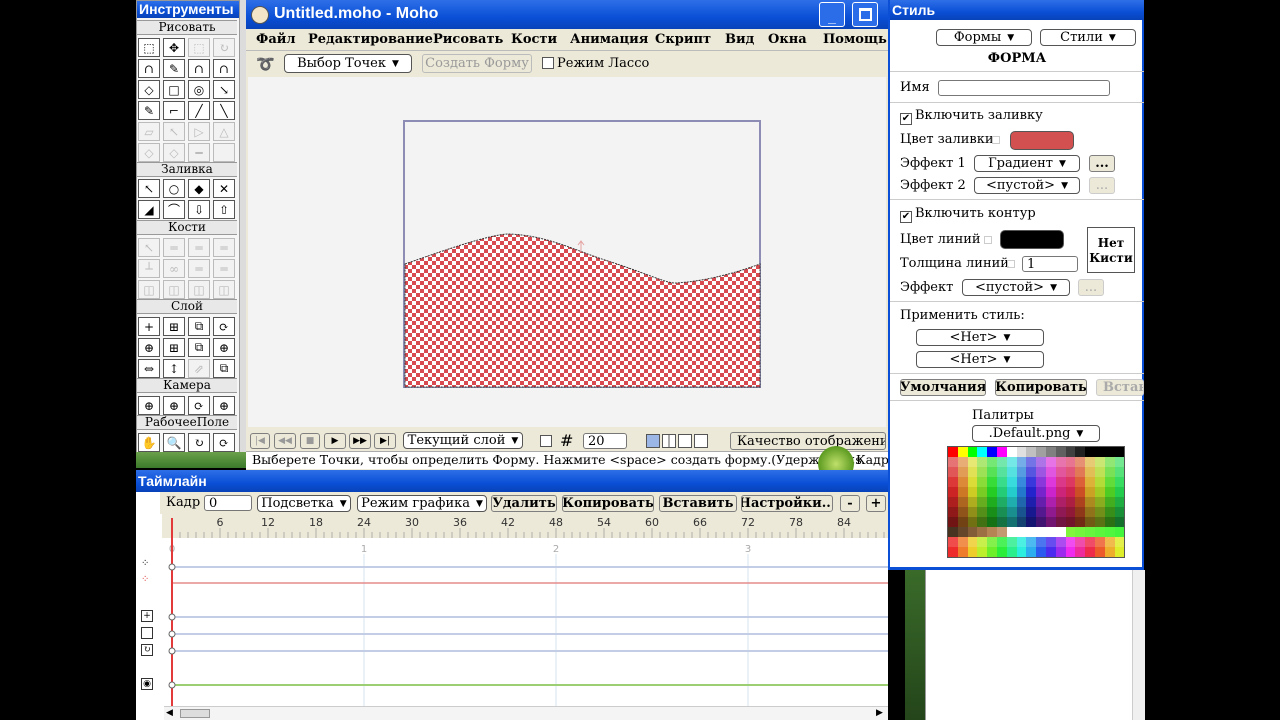  What do you see at coordinates (149, 188) in the screenshot?
I see `tool-button-icon: ↖` at bounding box center [149, 188].